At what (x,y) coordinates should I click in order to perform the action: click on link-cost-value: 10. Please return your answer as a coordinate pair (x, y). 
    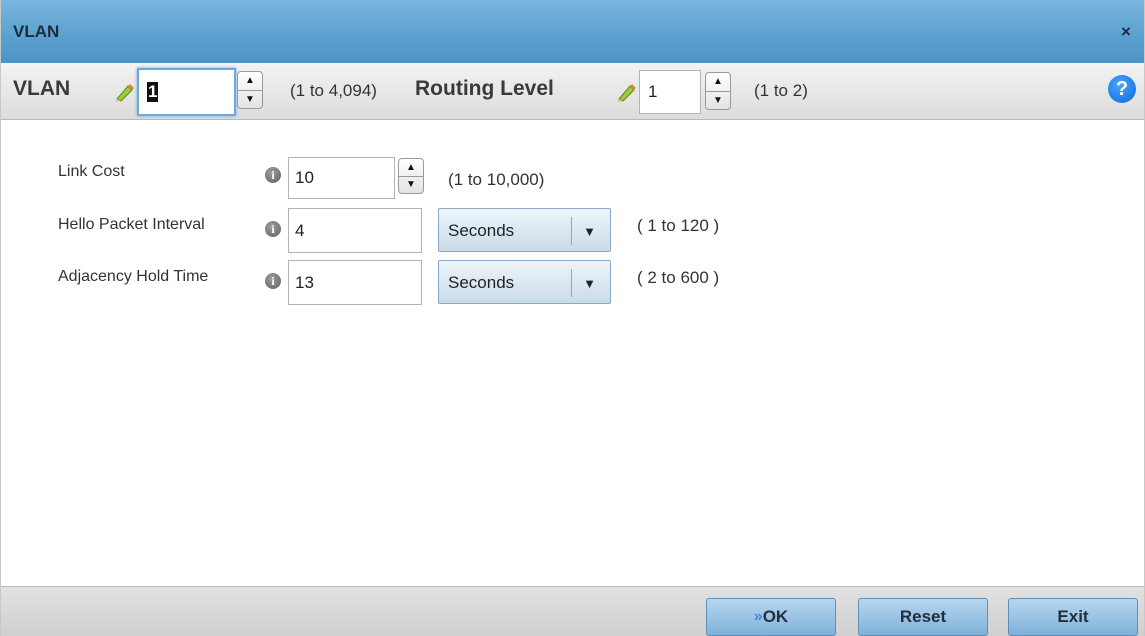
    Looking at the image, I should click on (304, 177).